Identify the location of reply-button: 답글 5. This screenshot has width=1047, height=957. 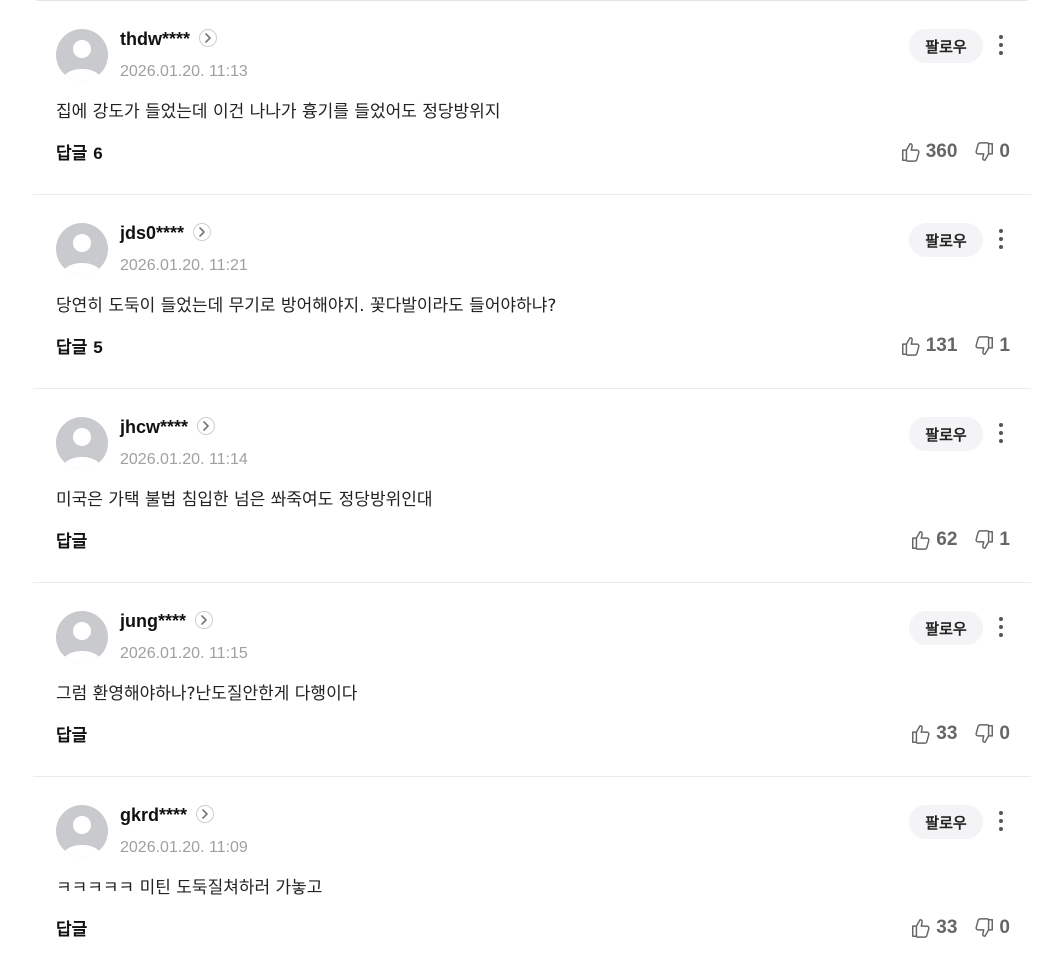
(79, 348).